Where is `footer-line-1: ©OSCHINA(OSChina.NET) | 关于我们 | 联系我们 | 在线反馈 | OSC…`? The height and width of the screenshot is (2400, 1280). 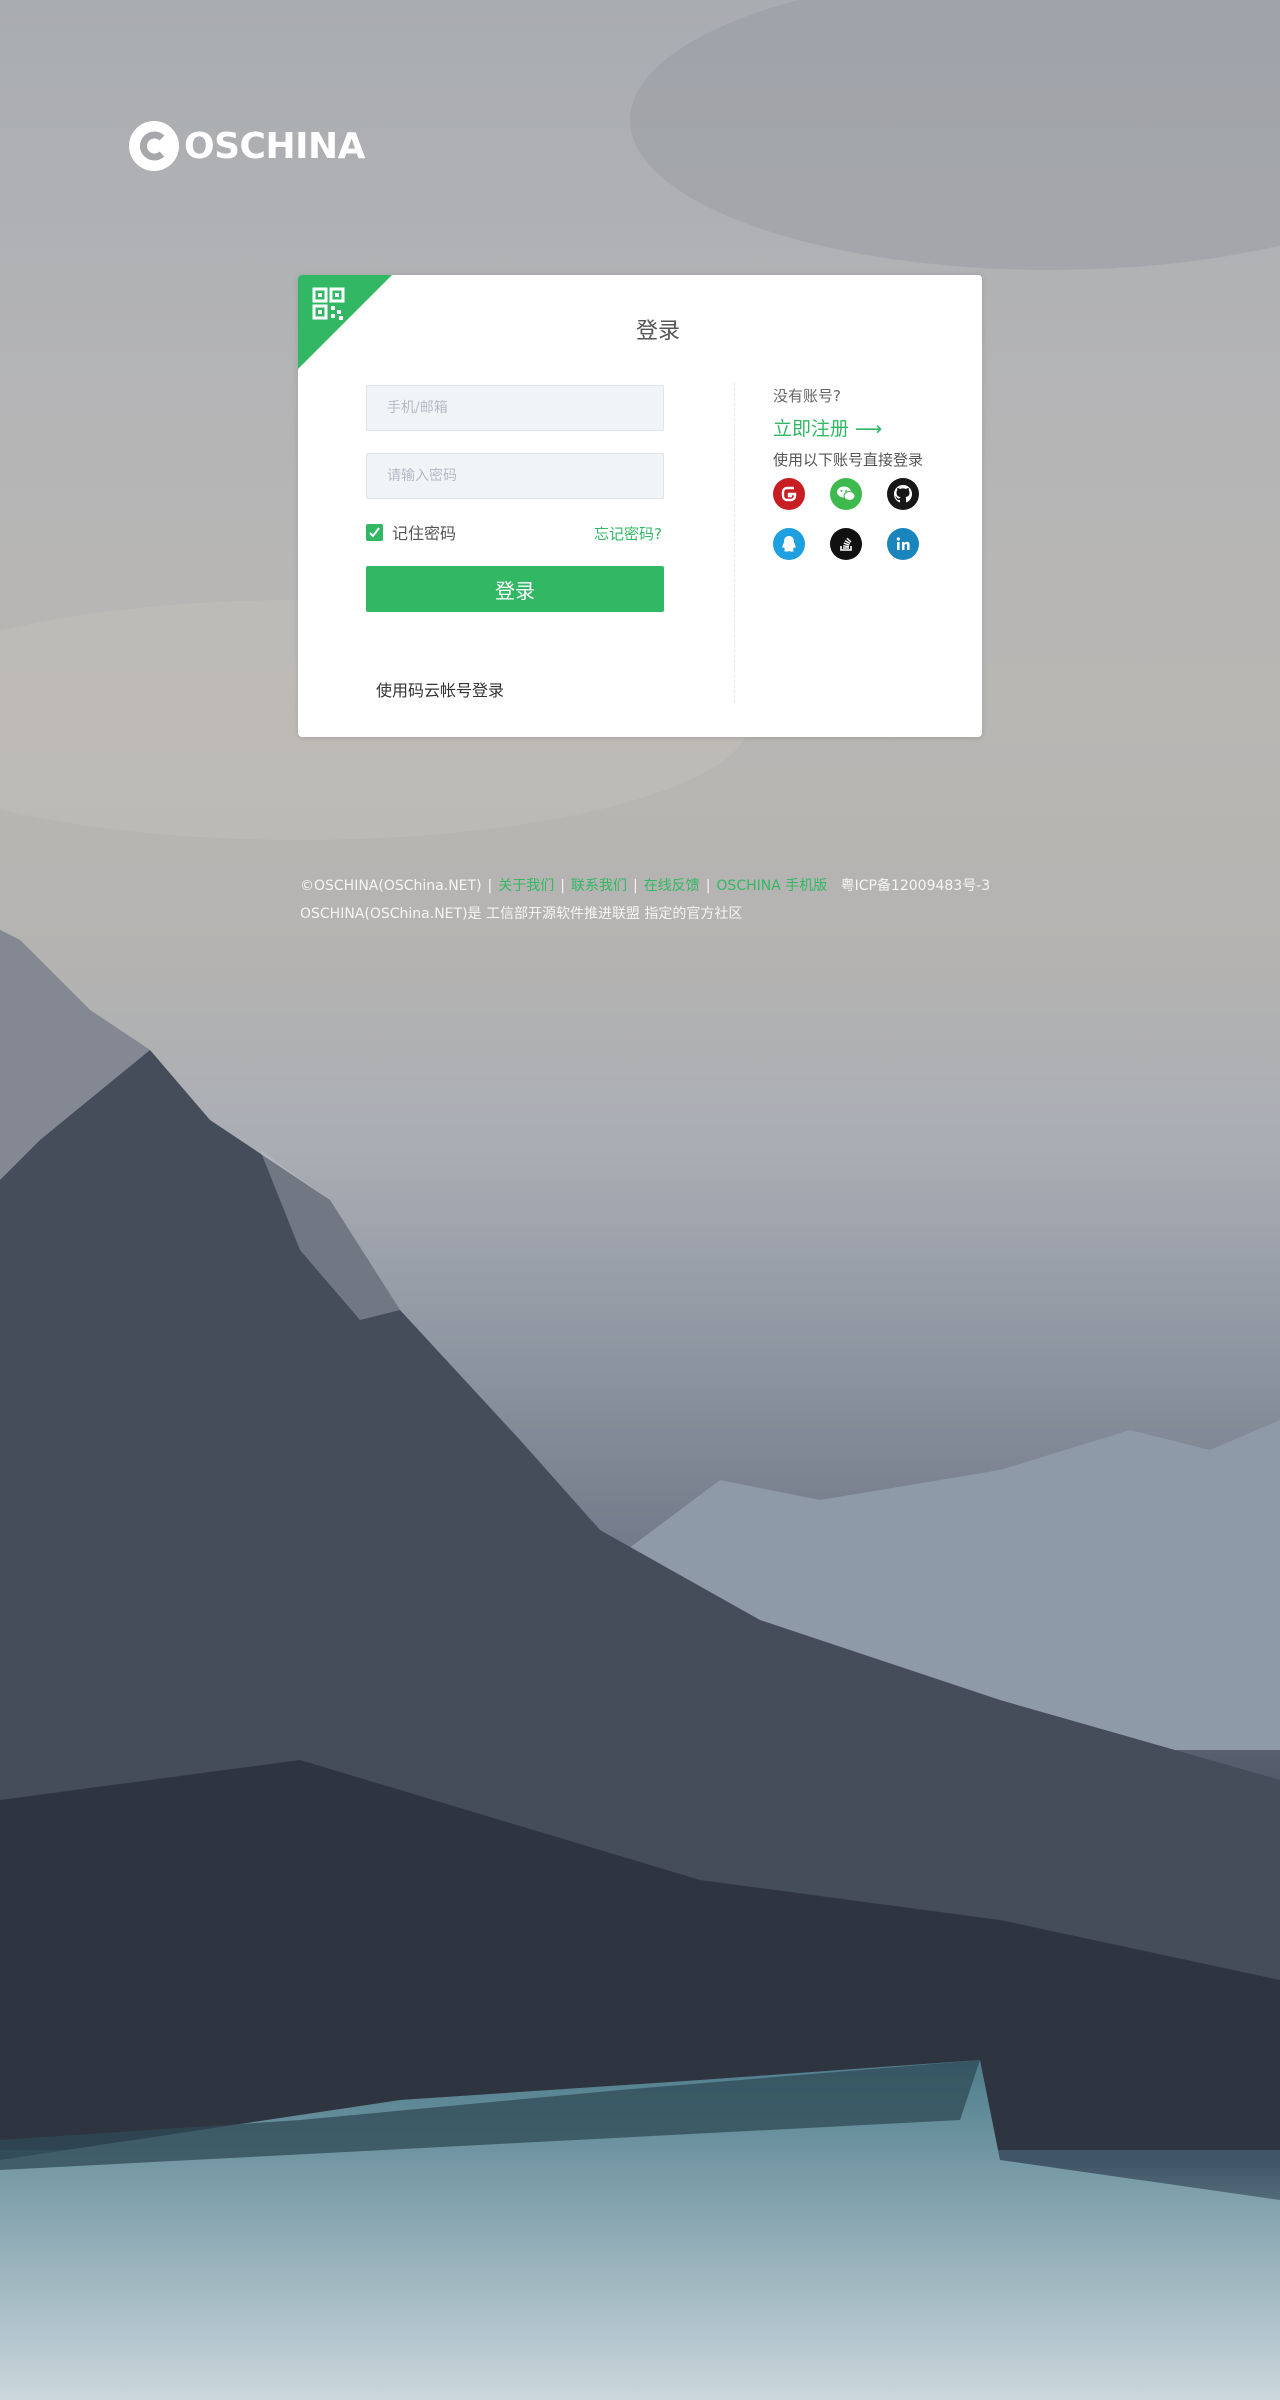
footer-line-1: ©OSCHINA(OSChina.NET) | 关于我们 | 联系我们 | 在线反馈 | OSC… is located at coordinates (645, 886).